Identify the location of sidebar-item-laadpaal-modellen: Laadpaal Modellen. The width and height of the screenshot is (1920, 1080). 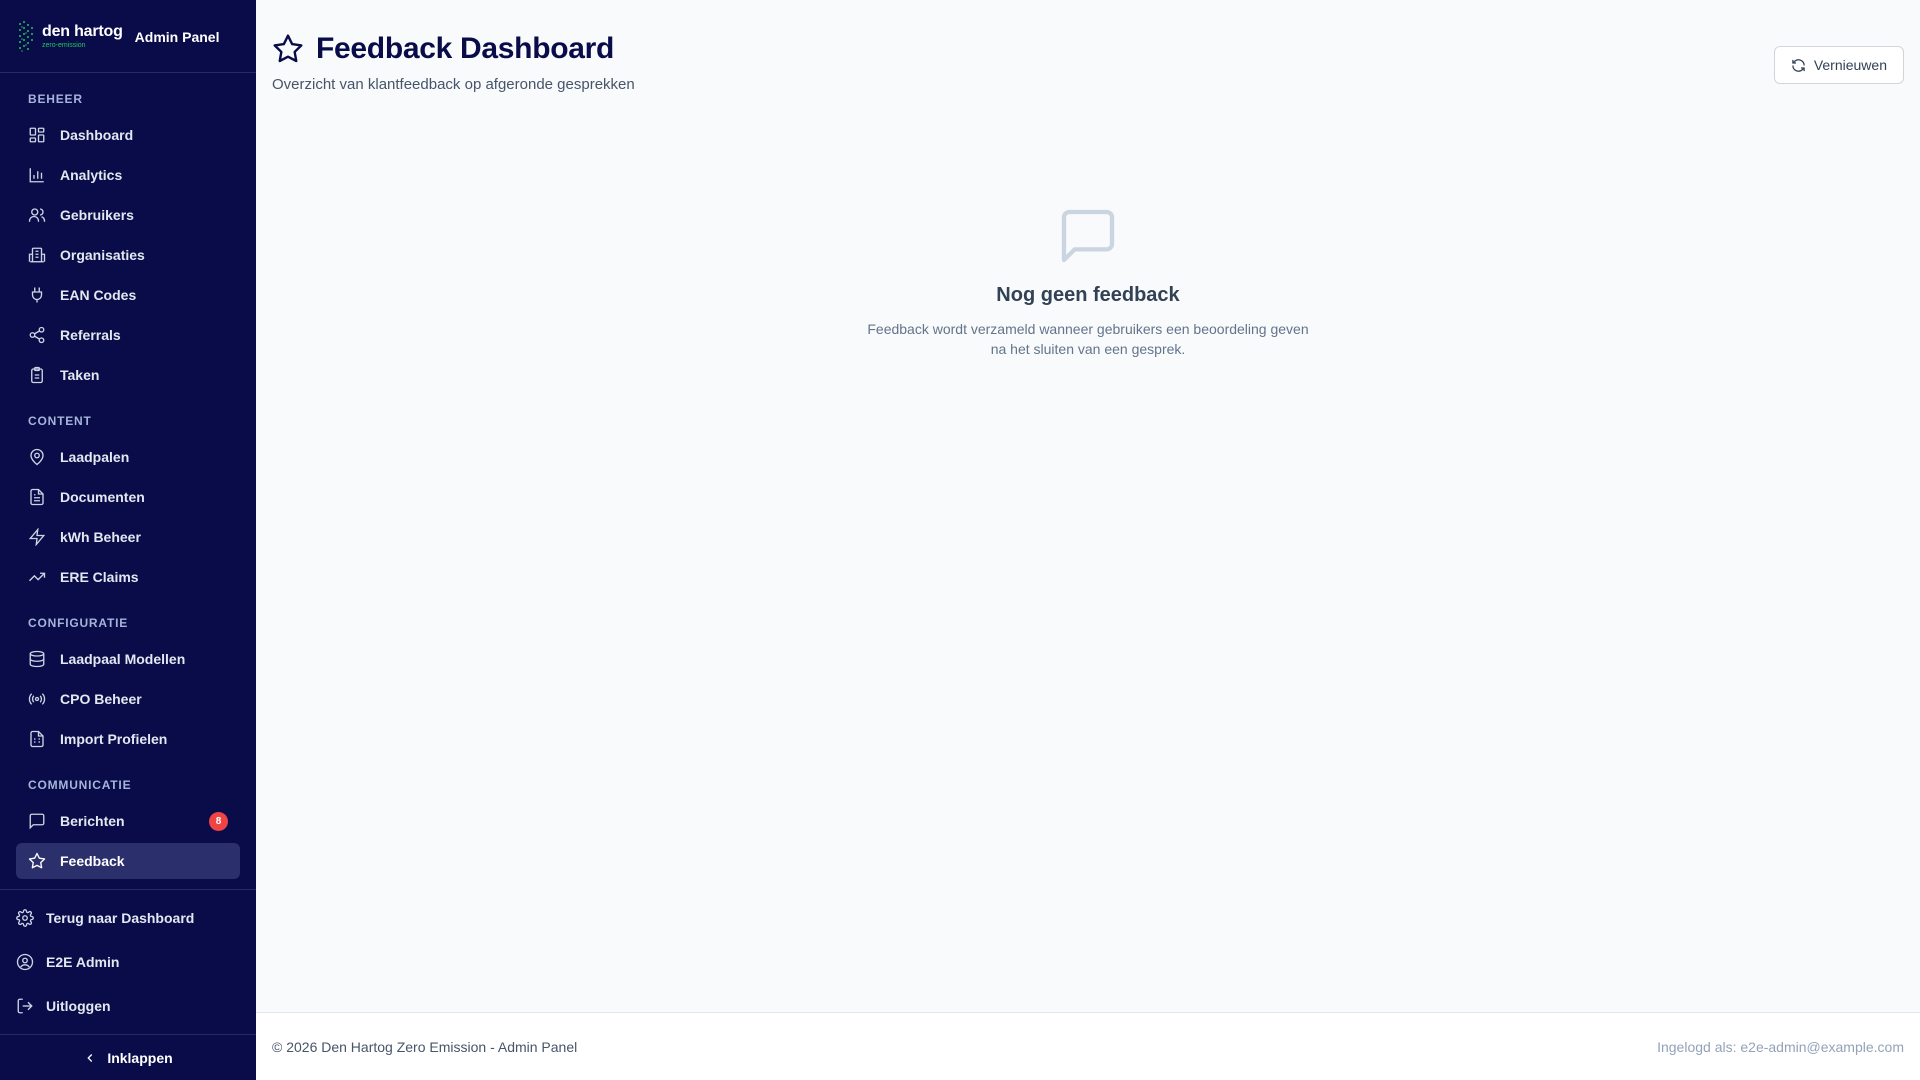
(128, 659).